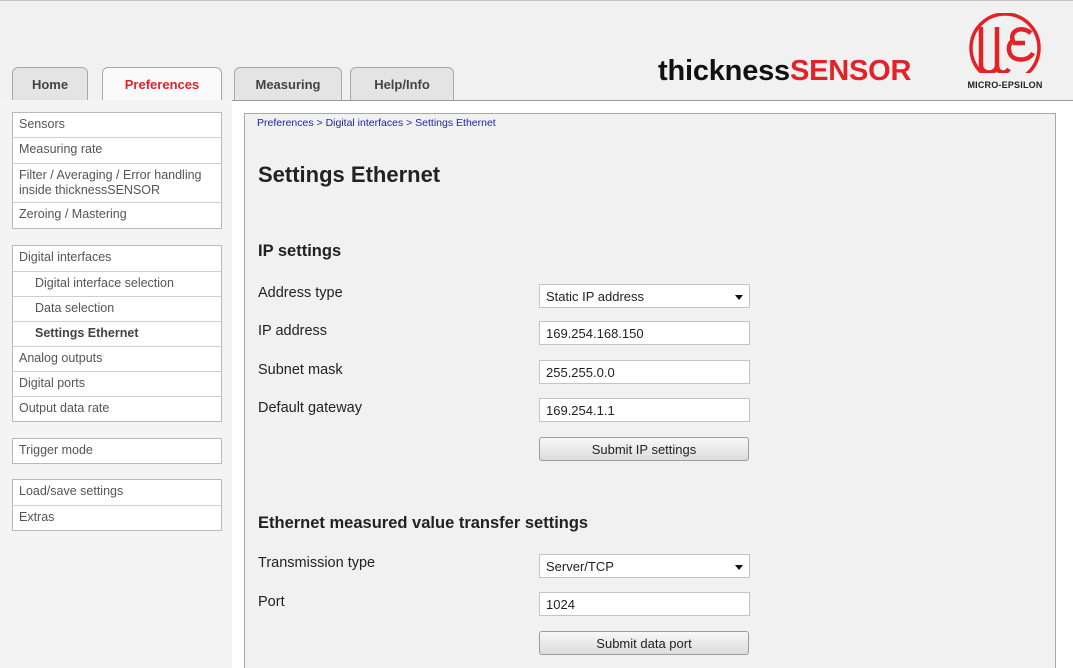  What do you see at coordinates (117, 492) in the screenshot?
I see `sidebar-item-load-save-settings: Load/save settings` at bounding box center [117, 492].